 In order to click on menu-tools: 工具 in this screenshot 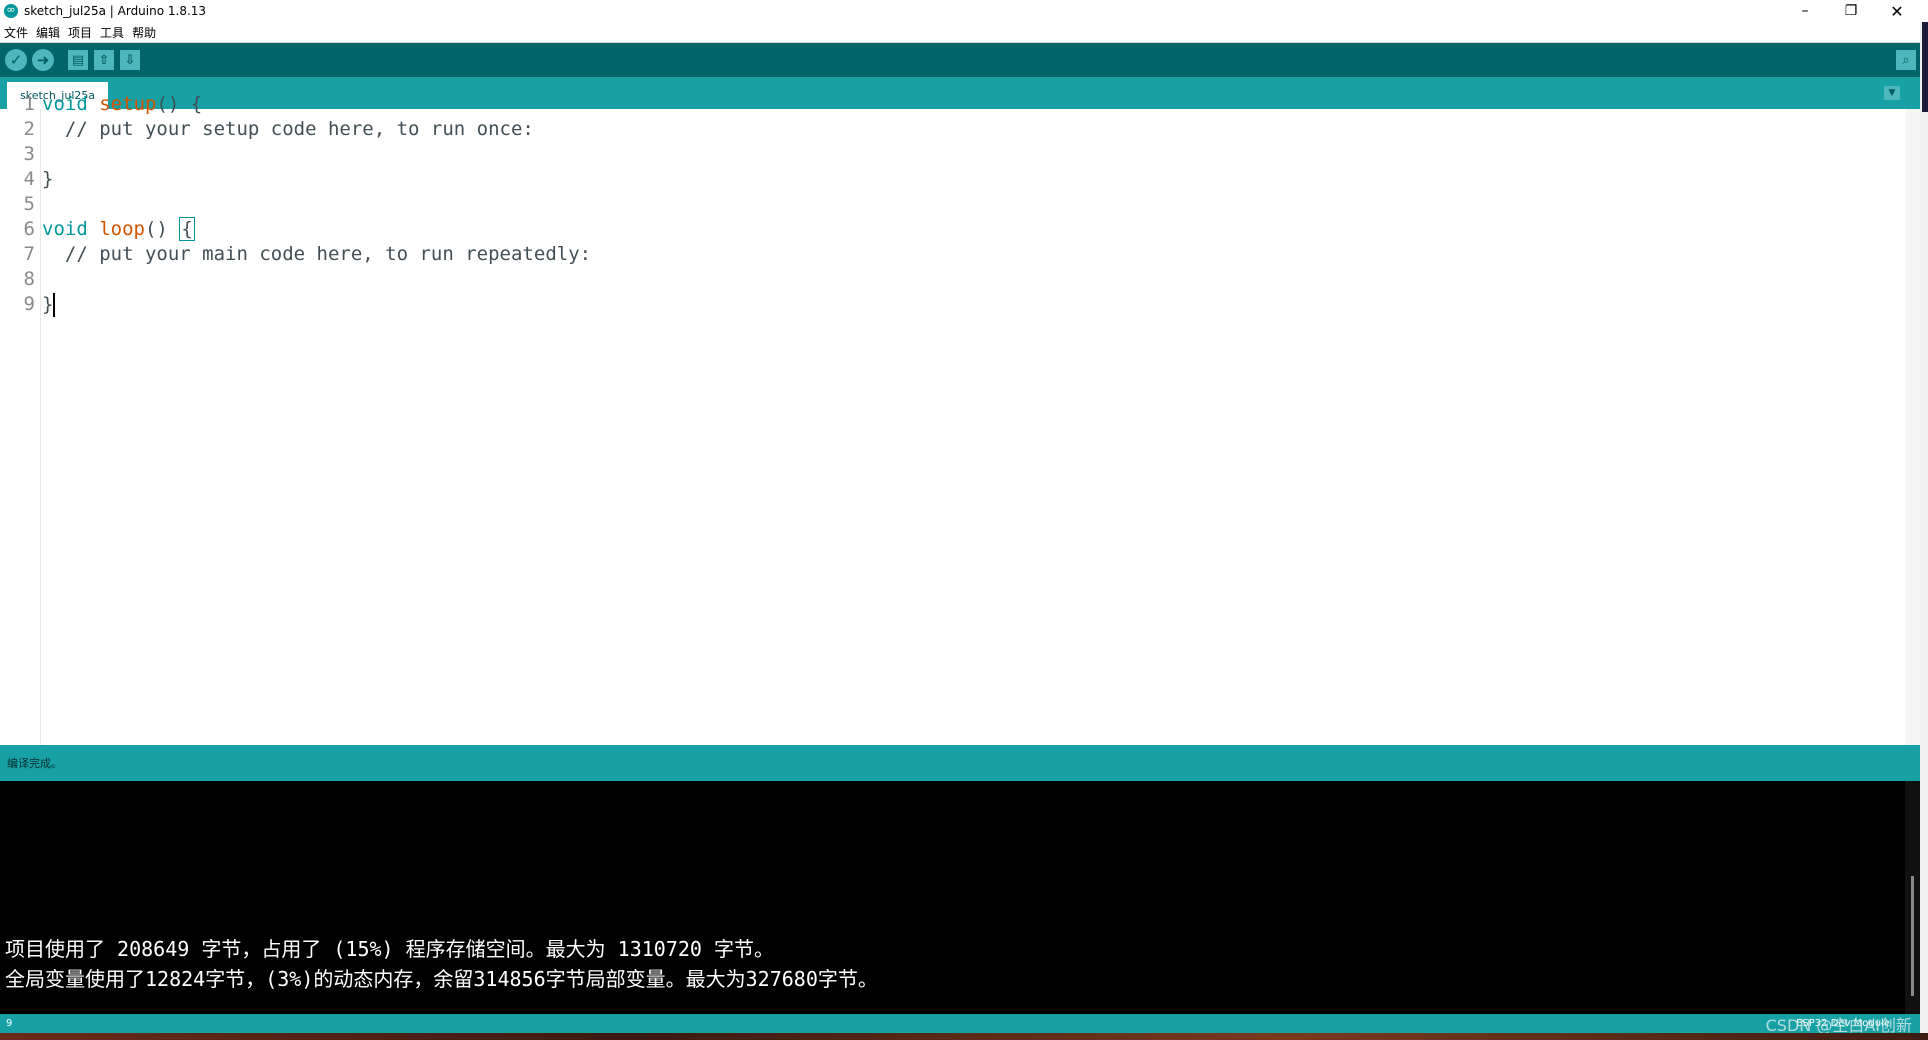, I will do `click(112, 32)`.